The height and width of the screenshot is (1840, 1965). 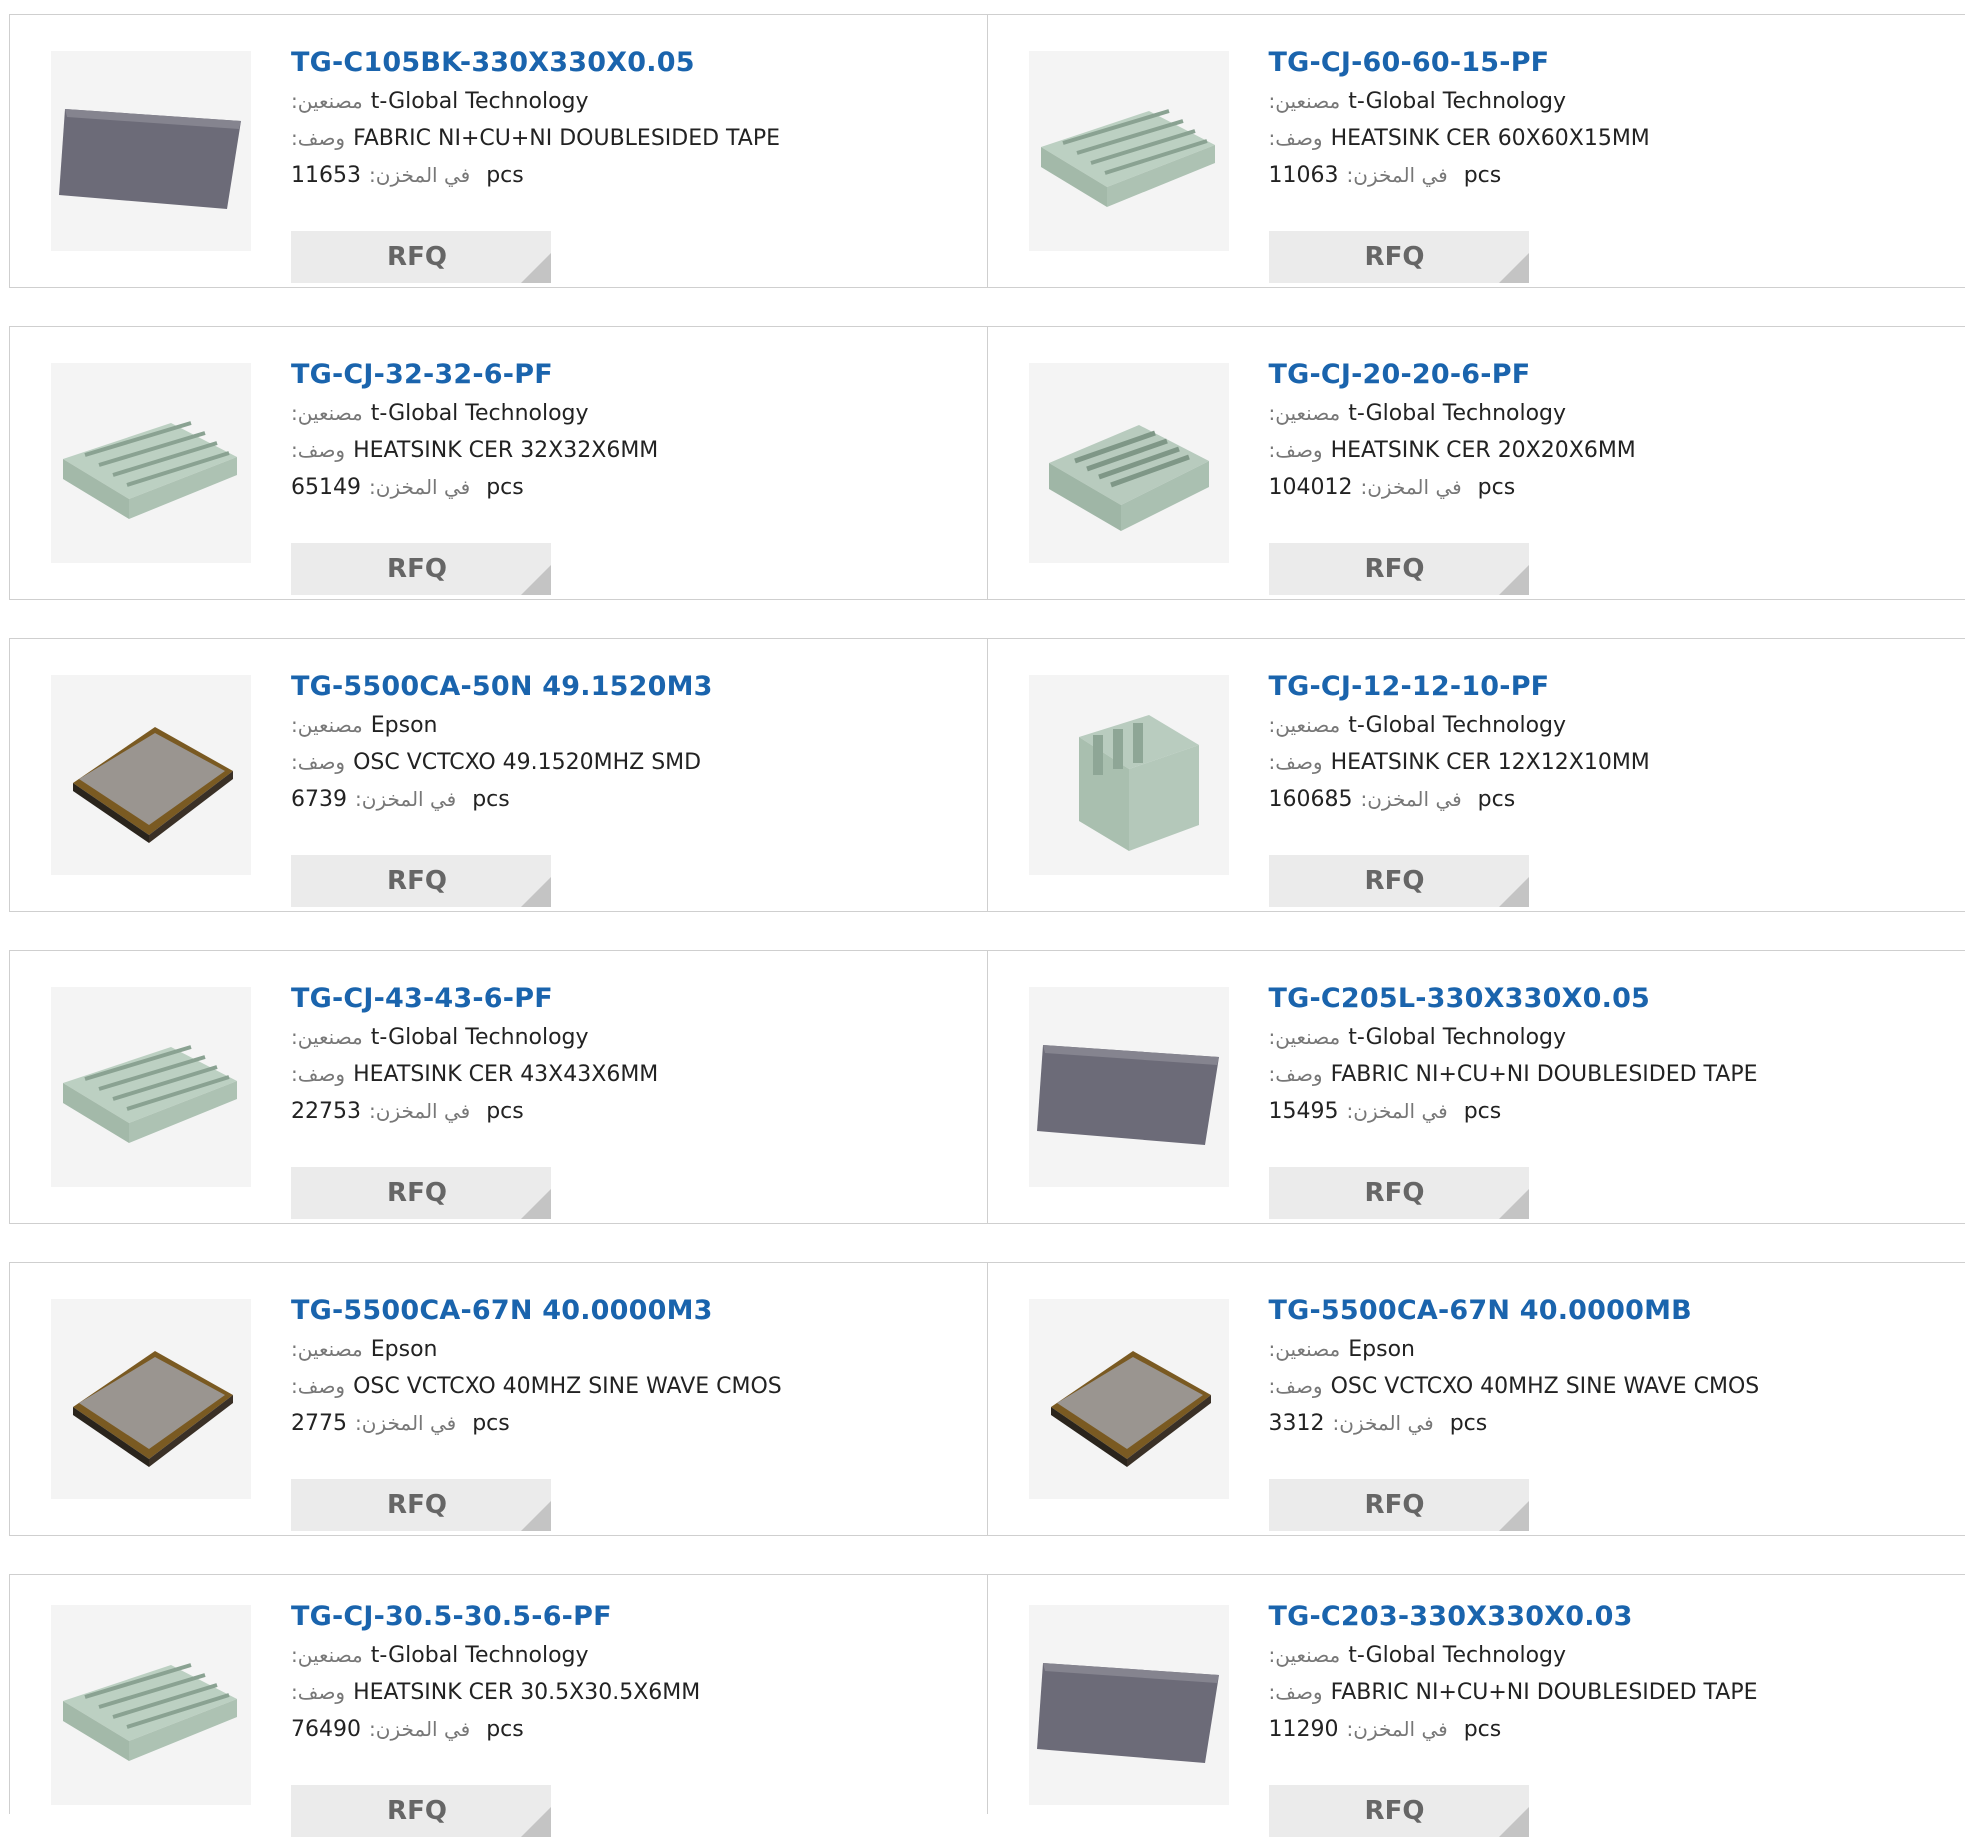 I want to click on product-title-link: TG-C105BK-330X330X0.05, so click(x=629, y=63).